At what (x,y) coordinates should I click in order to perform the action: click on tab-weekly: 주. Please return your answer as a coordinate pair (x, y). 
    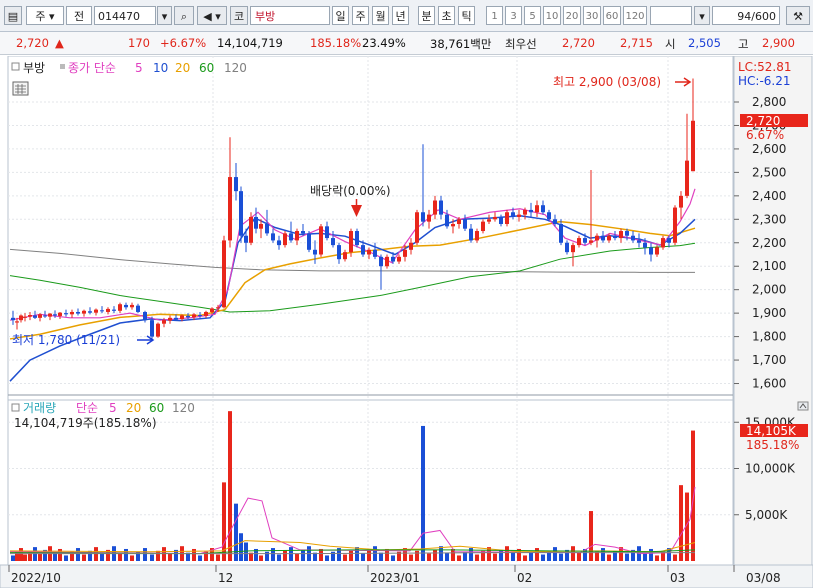
    Looking at the image, I should click on (360, 15).